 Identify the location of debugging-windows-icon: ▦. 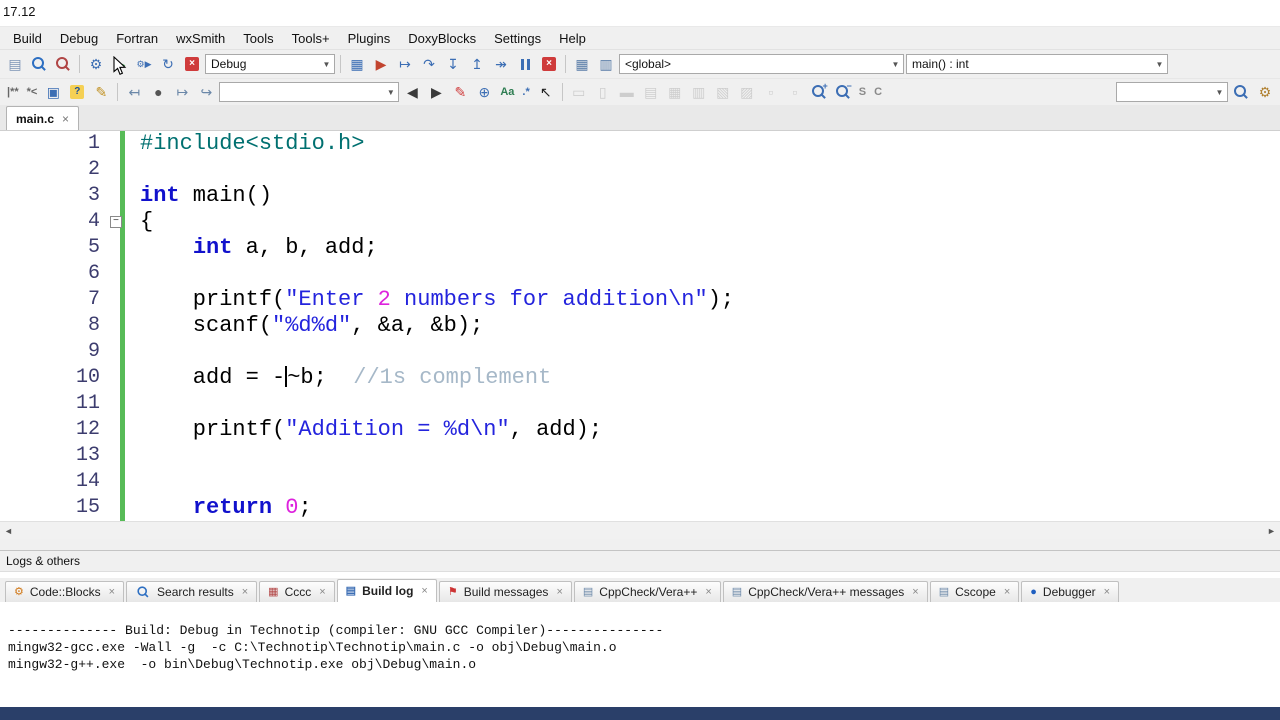
(582, 64).